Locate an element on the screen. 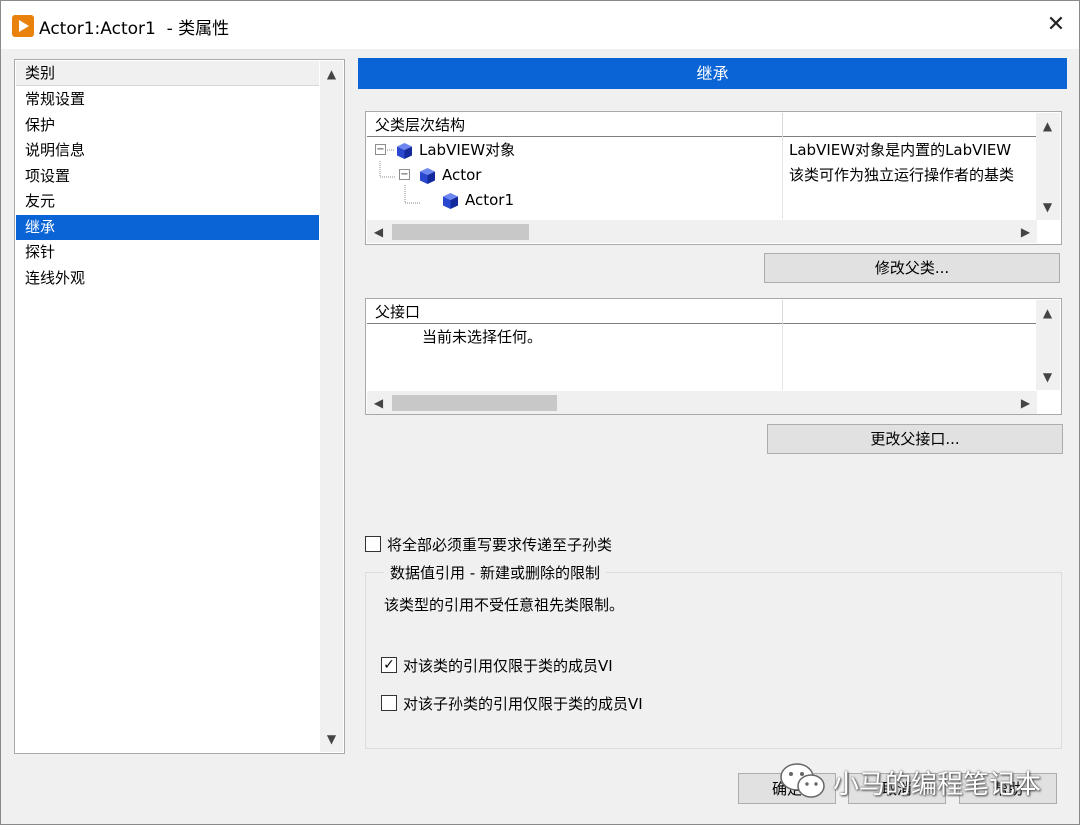 Image resolution: width=1080 pixels, height=825 pixels. watermark-text: 小马的编程笔记本 is located at coordinates (937, 785).